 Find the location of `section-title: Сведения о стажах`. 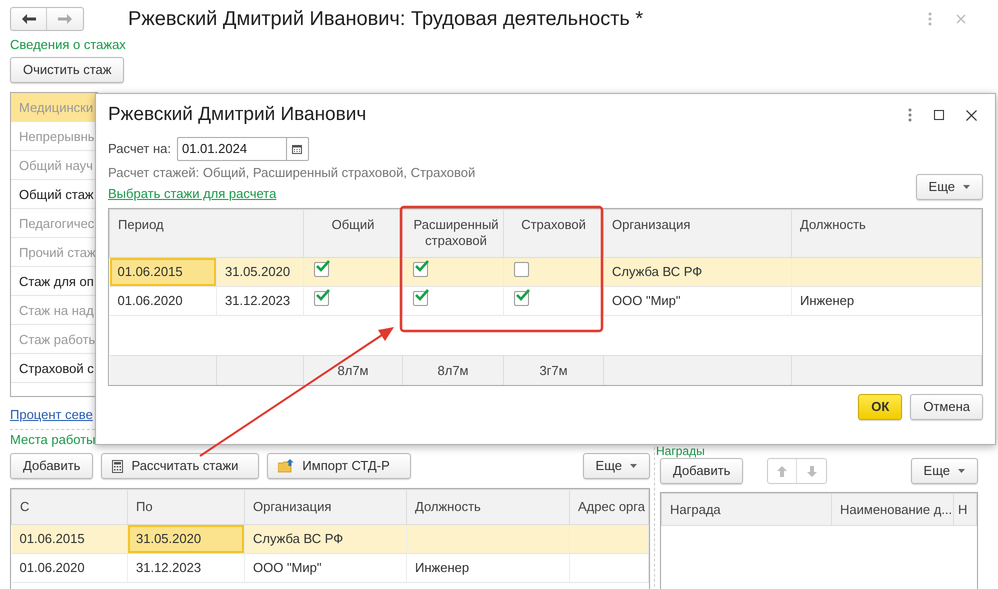

section-title: Сведения о стажах is located at coordinates (68, 45).